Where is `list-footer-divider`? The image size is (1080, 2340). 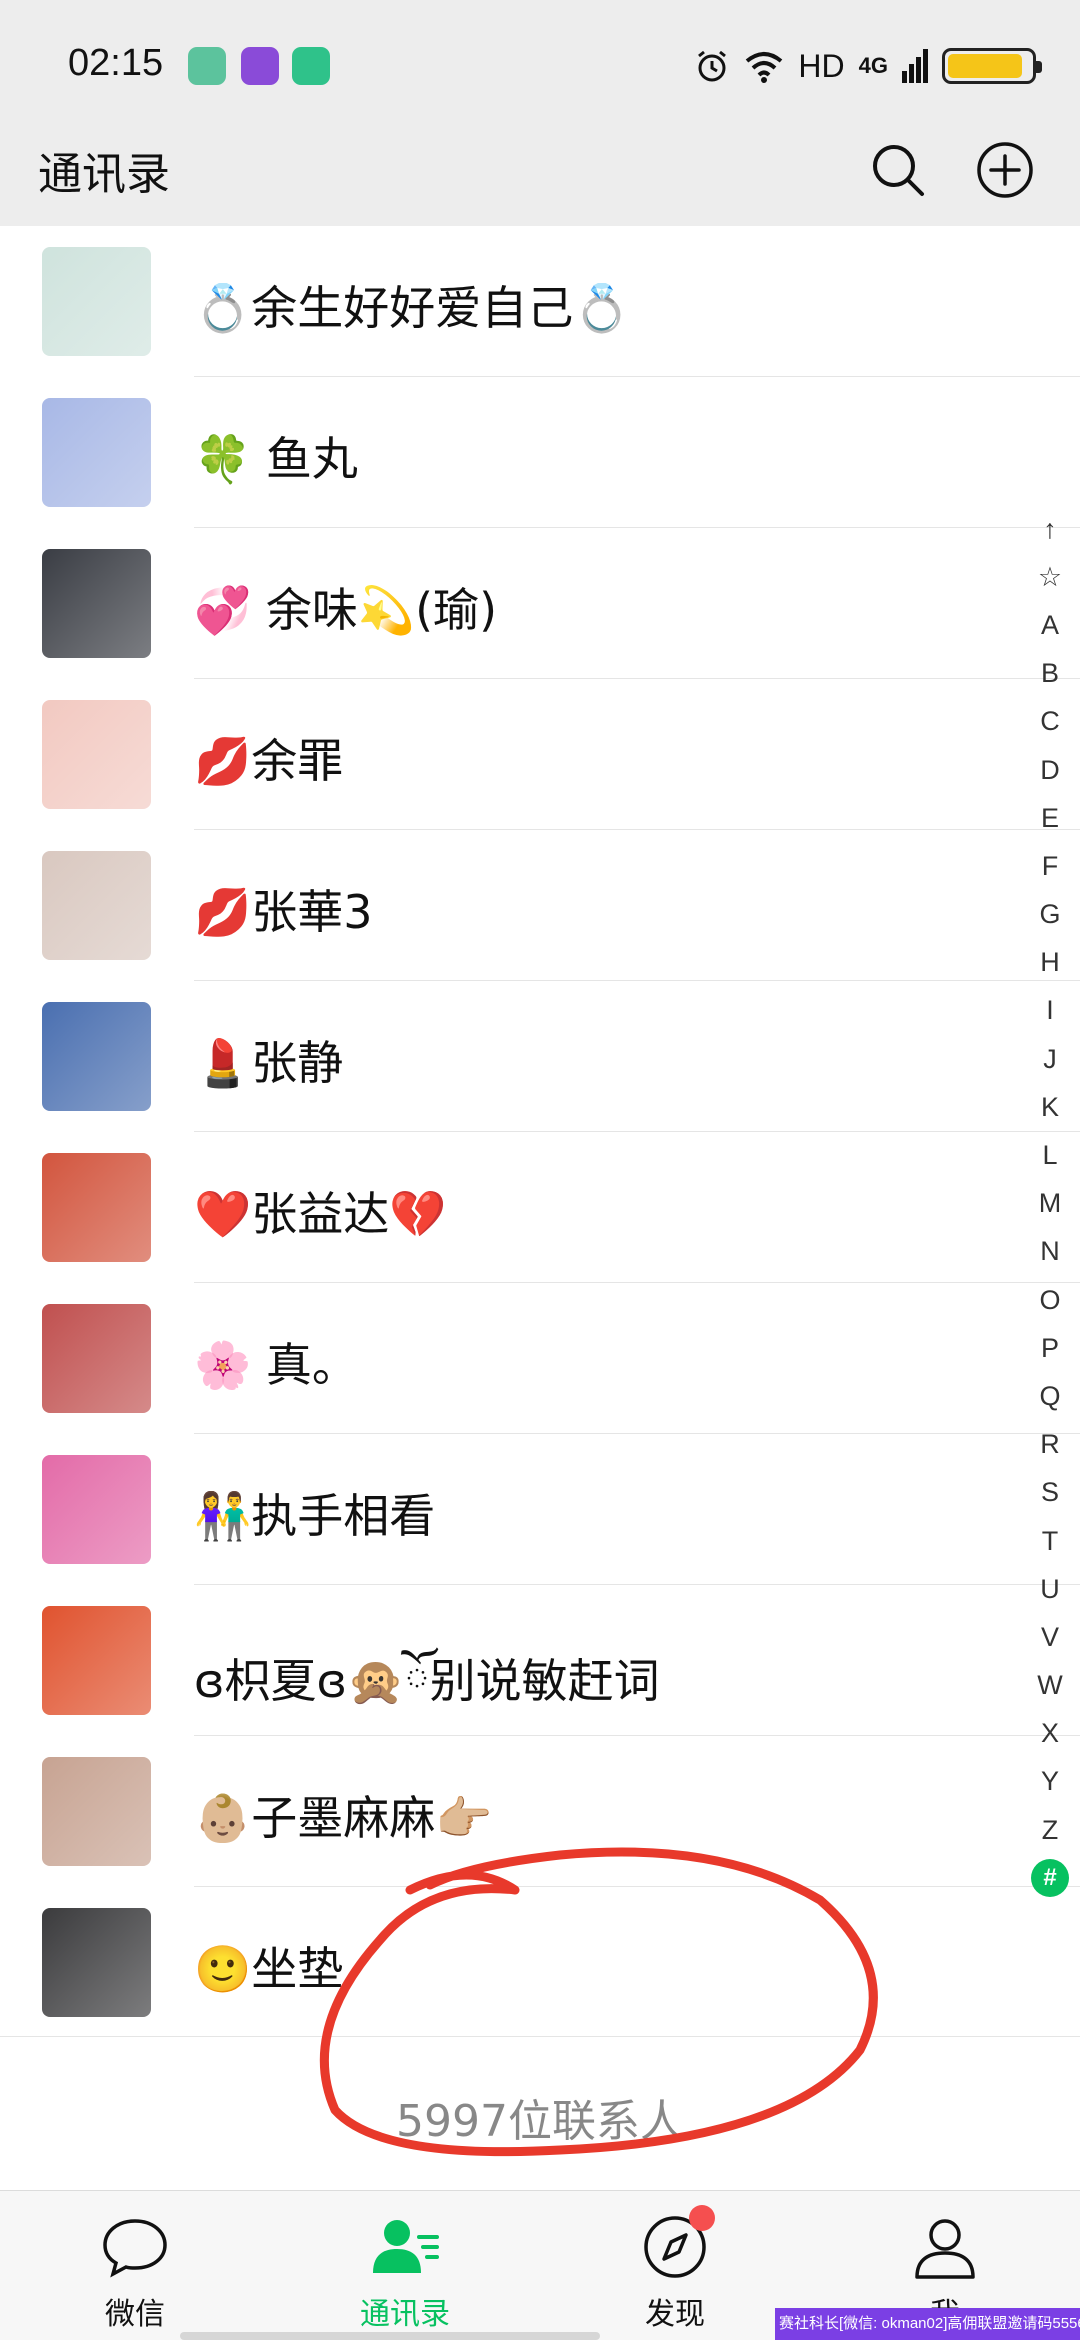 list-footer-divider is located at coordinates (540, 2036).